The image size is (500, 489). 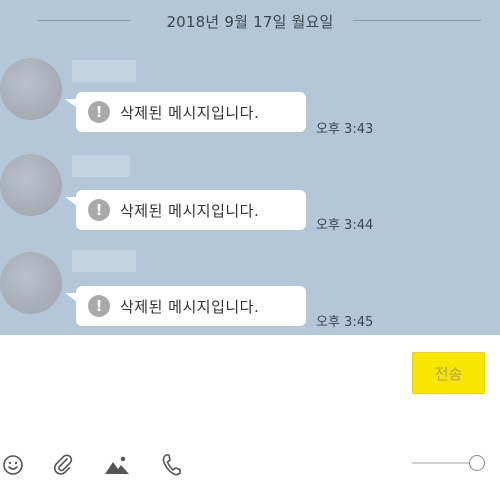 I want to click on date-divider-line-left, so click(x=84, y=20).